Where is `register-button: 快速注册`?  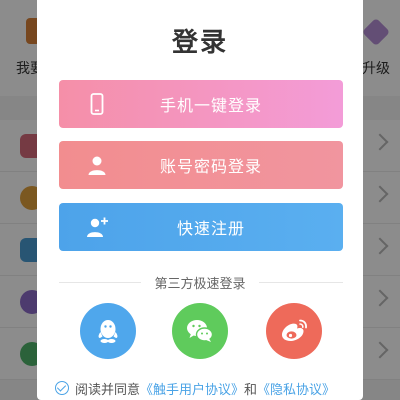 register-button: 快速注册 is located at coordinates (201, 227).